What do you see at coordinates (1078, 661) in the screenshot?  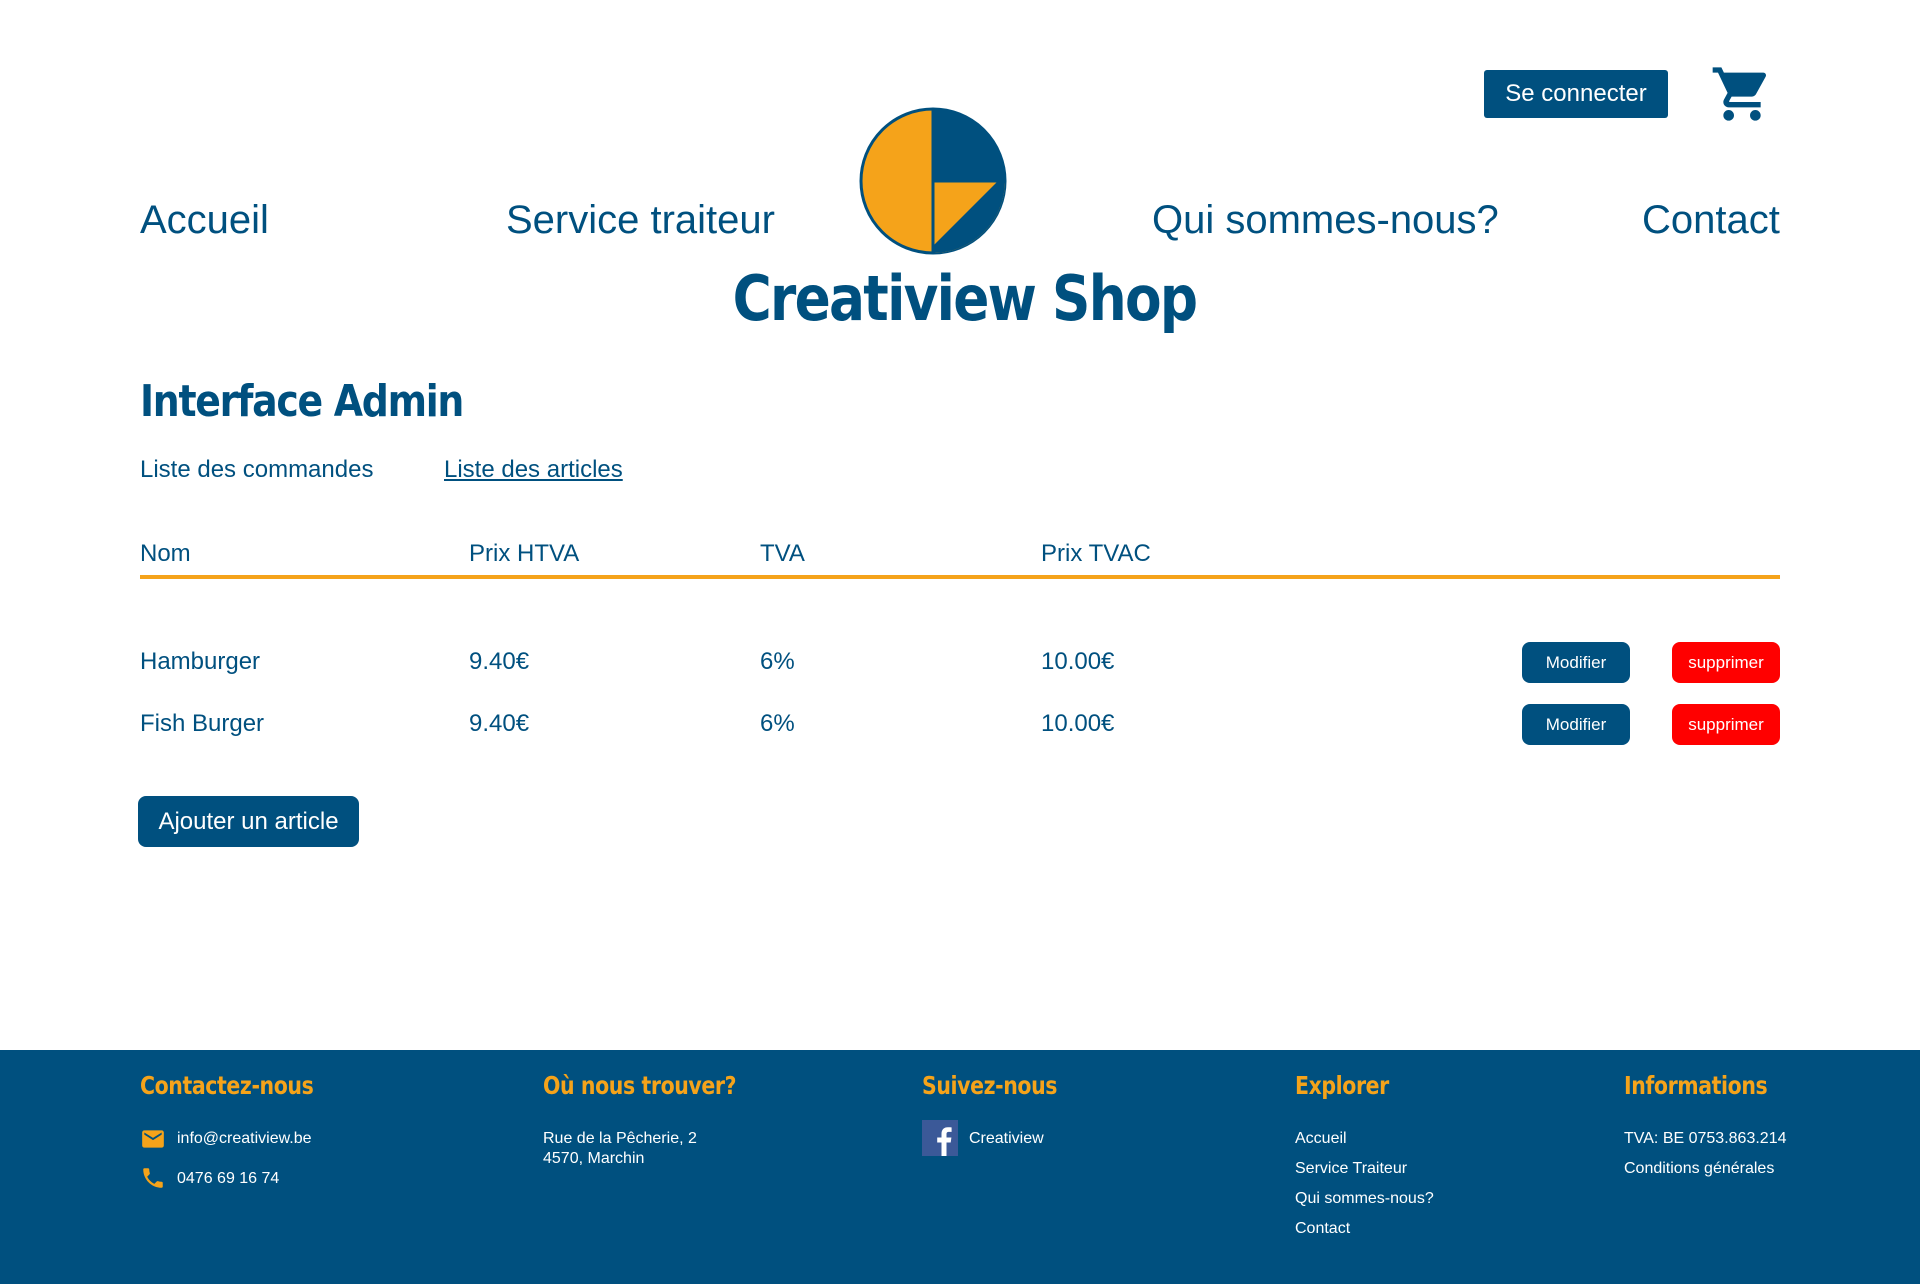 I see `row-1-price-incl: 10.00€` at bounding box center [1078, 661].